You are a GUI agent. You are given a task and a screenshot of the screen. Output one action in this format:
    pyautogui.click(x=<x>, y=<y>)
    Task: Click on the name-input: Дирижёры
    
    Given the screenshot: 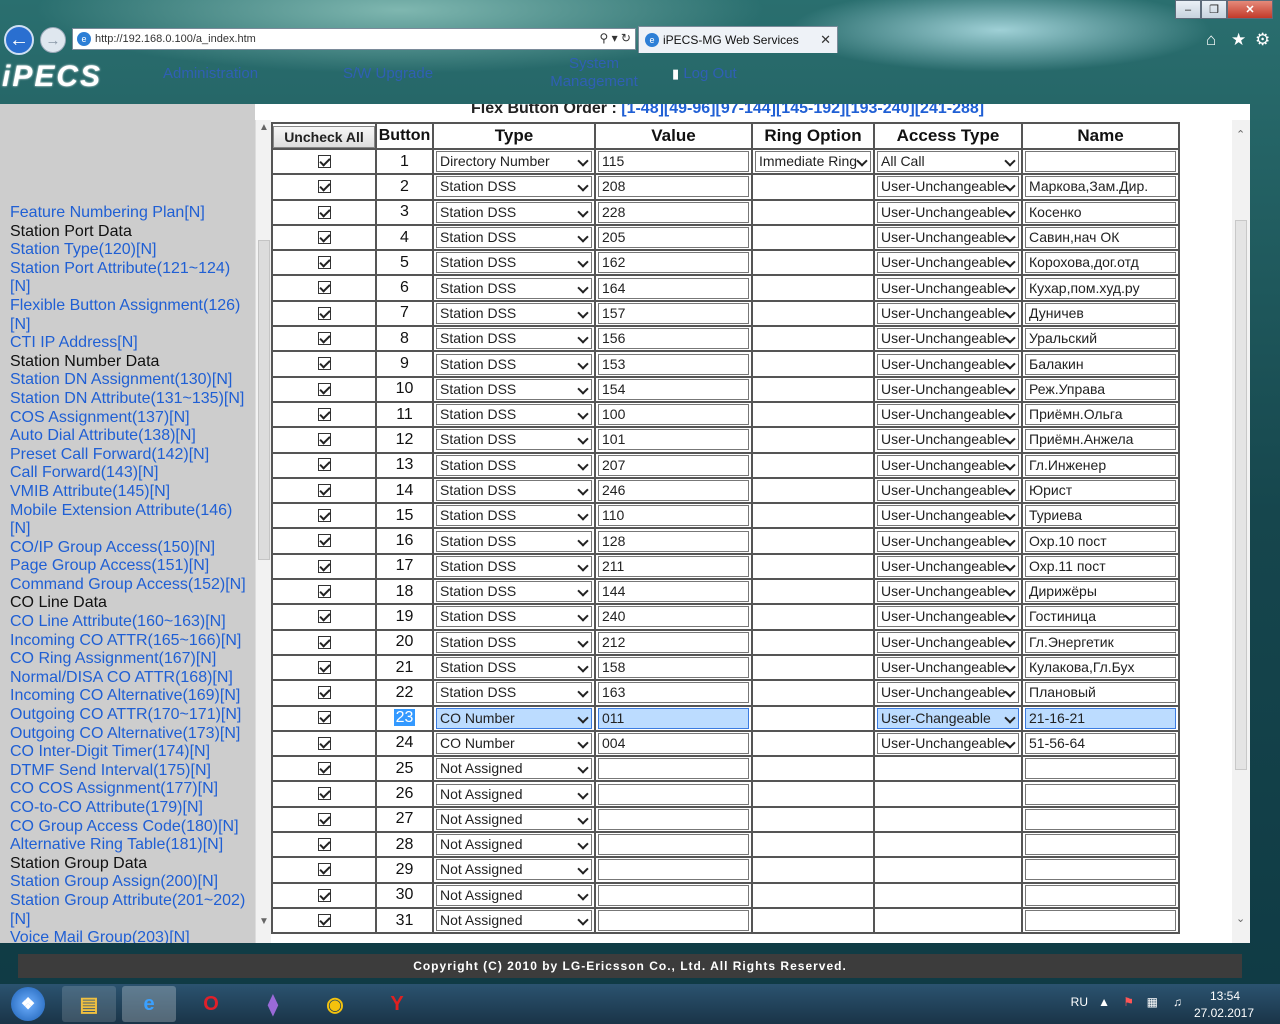 What is the action you would take?
    pyautogui.click(x=1100, y=592)
    